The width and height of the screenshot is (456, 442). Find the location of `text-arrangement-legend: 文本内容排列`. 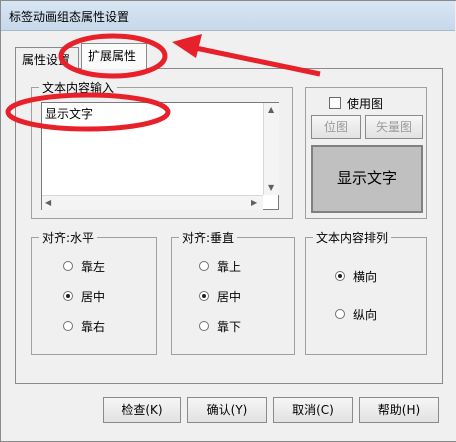

text-arrangement-legend: 文本内容排列 is located at coordinates (352, 237).